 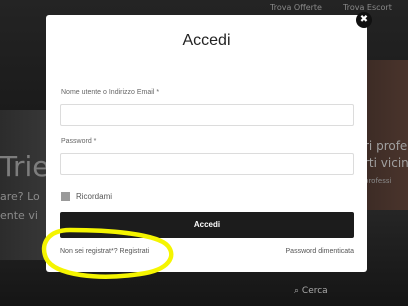 I want to click on nav-link: Trova Offerte, so click(x=296, y=7).